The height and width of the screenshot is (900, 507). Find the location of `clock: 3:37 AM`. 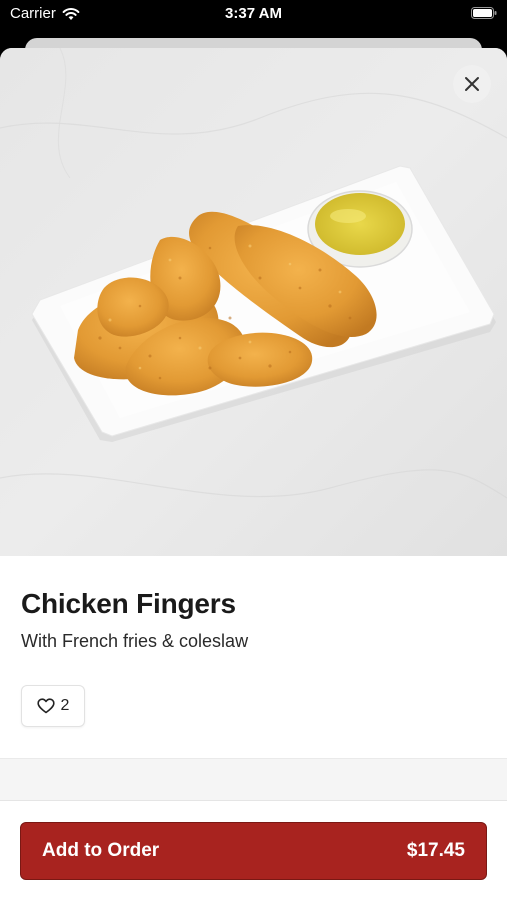

clock: 3:37 AM is located at coordinates (253, 13).